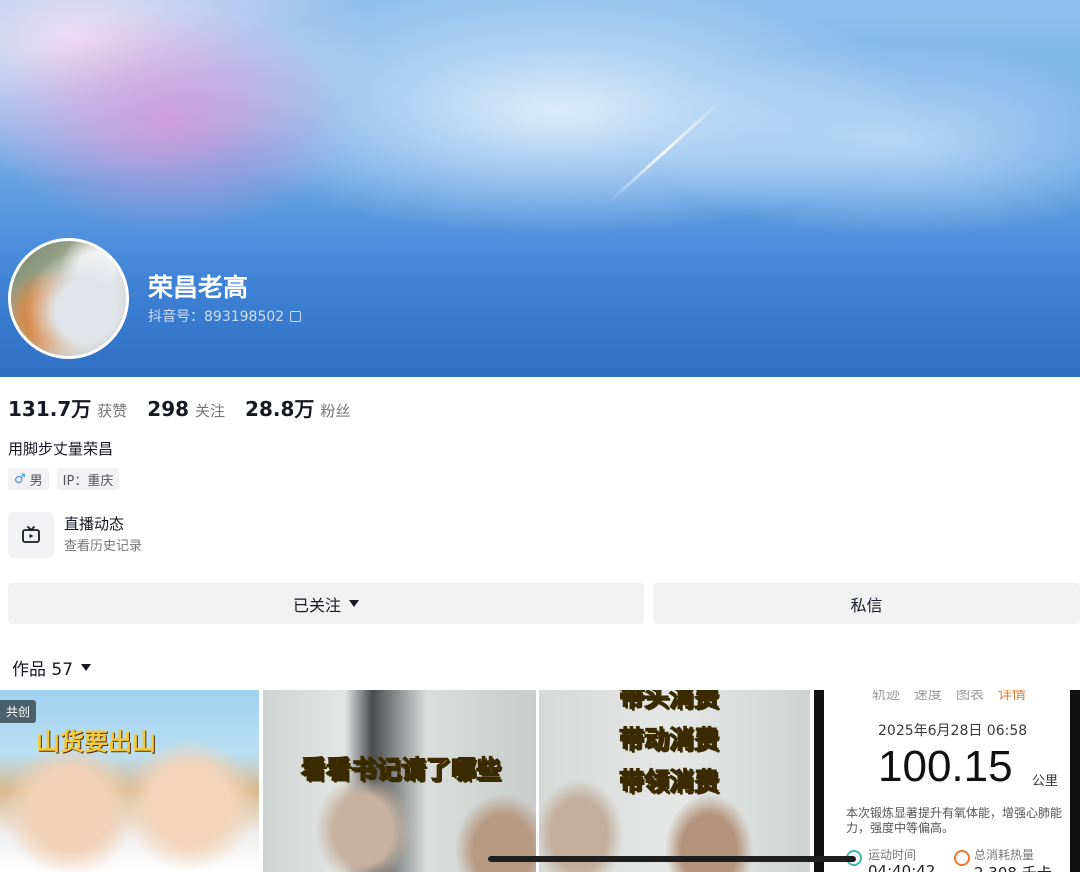 Image resolution: width=1080 pixels, height=872 pixels. I want to click on stat-following-value: 298, so click(168, 409).